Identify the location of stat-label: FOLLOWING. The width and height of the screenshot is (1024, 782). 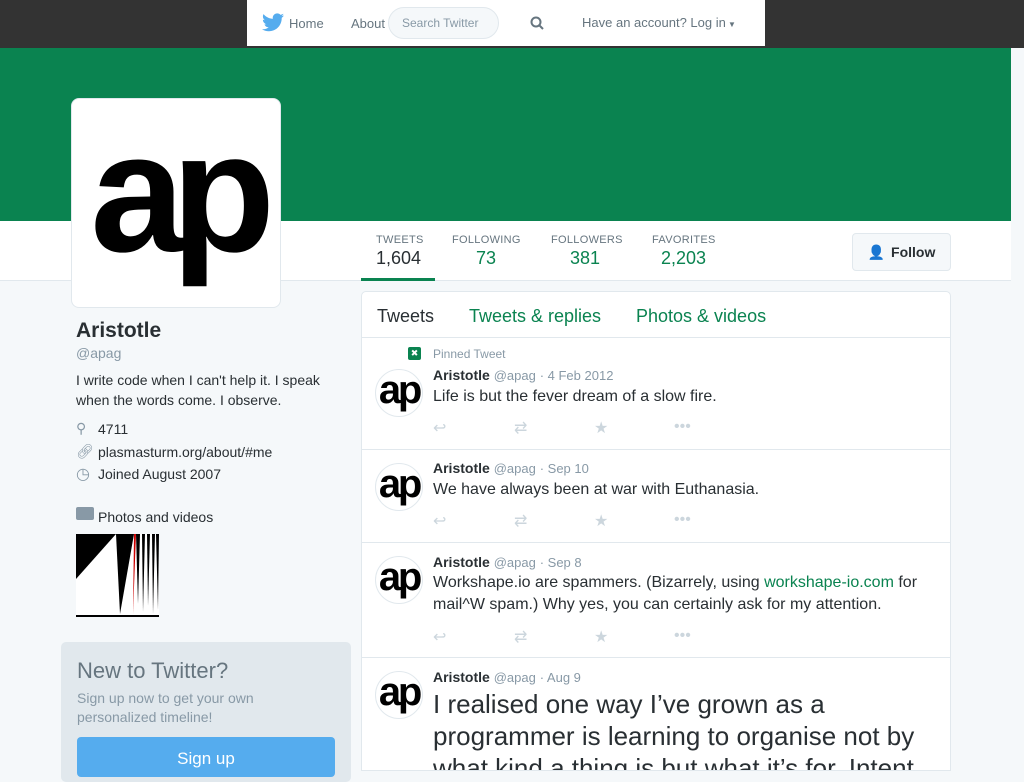
(486, 240).